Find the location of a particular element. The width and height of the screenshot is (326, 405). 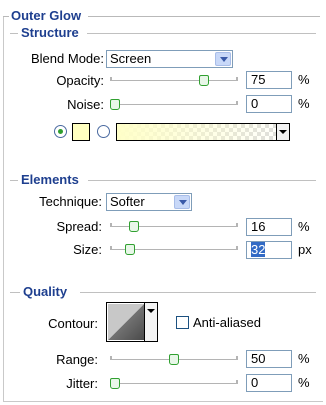

noise-label: Noise: is located at coordinates (85, 104).